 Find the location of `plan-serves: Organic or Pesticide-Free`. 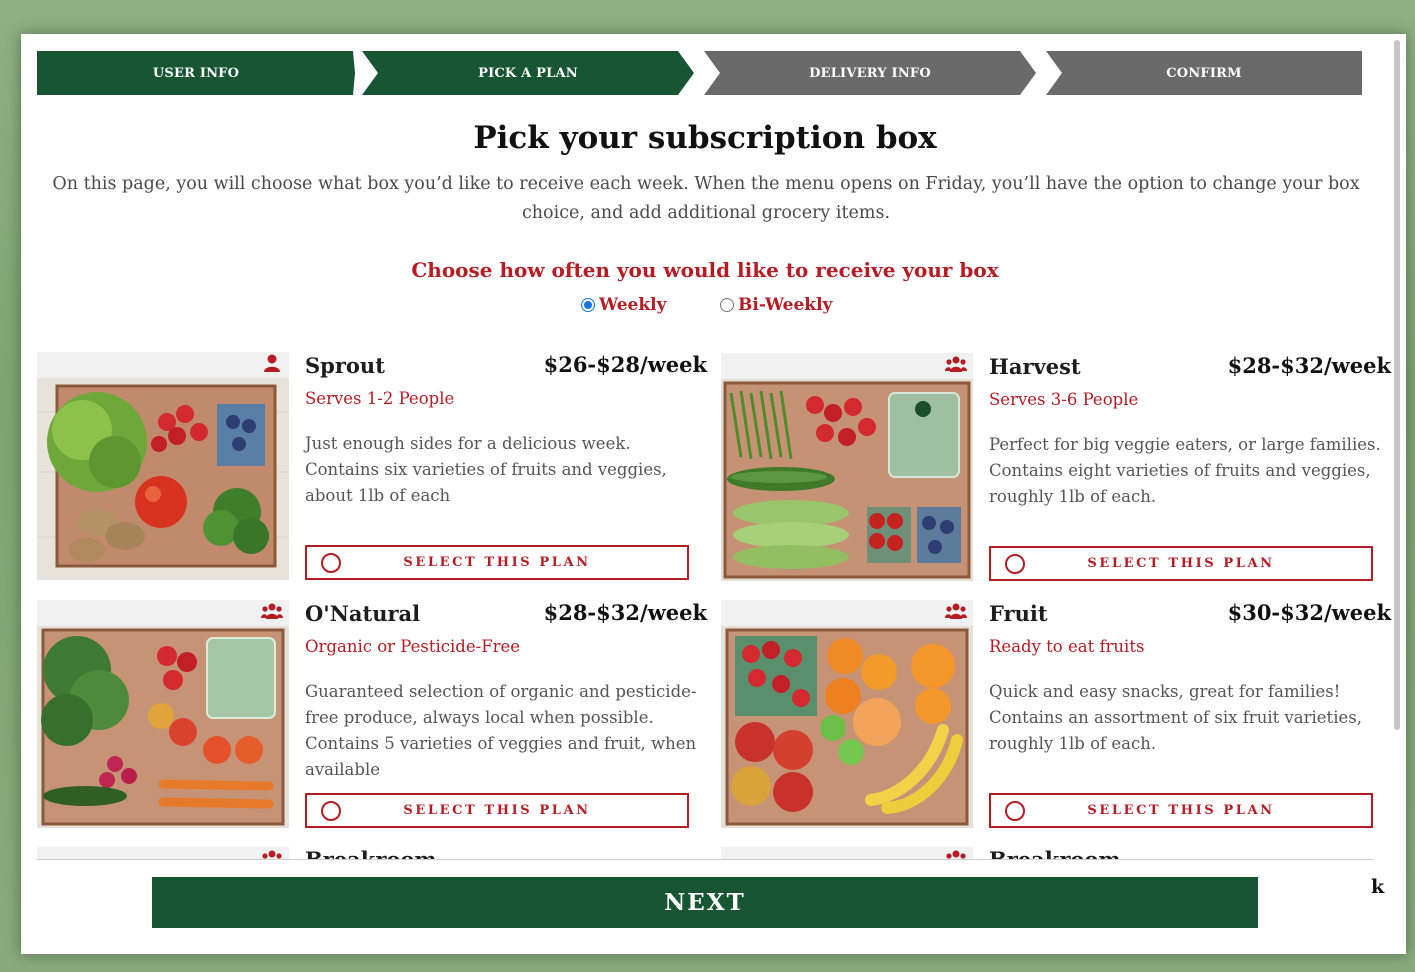

plan-serves: Organic or Pesticide-Free is located at coordinates (413, 646).